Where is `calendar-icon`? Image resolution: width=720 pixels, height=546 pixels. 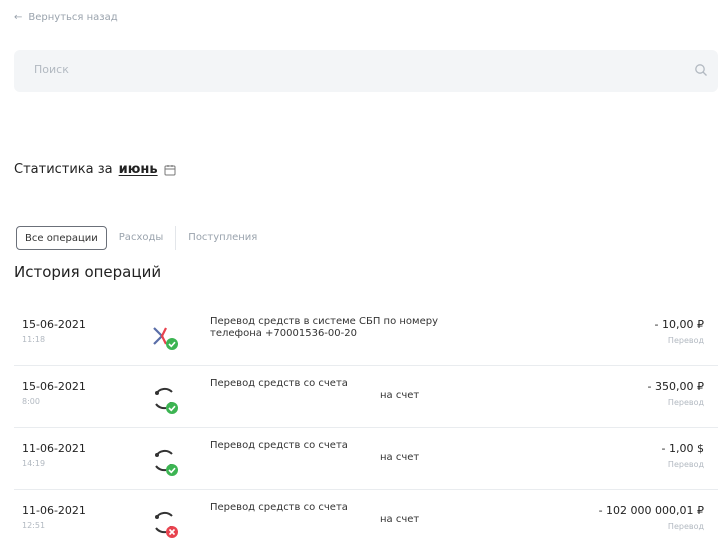
calendar-icon is located at coordinates (170, 170).